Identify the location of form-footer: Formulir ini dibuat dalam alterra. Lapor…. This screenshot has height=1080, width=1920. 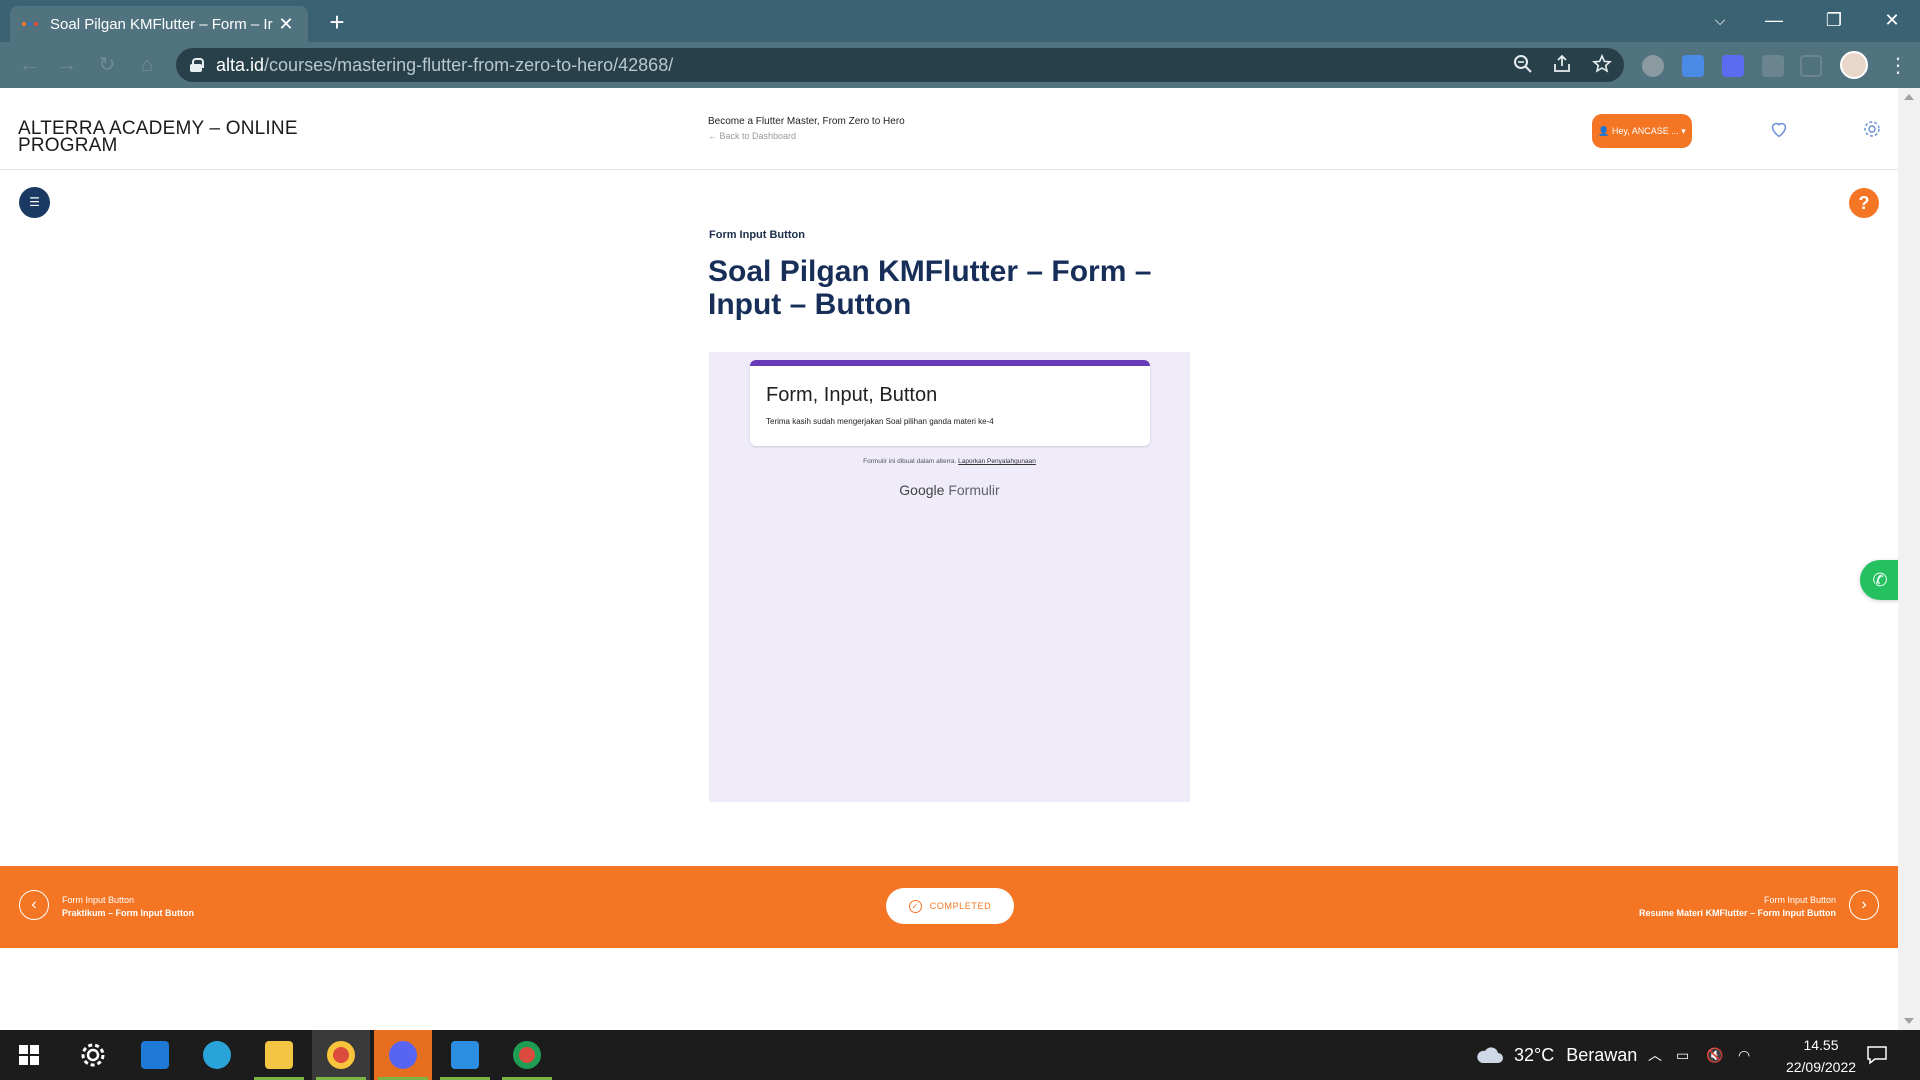
(949, 461).